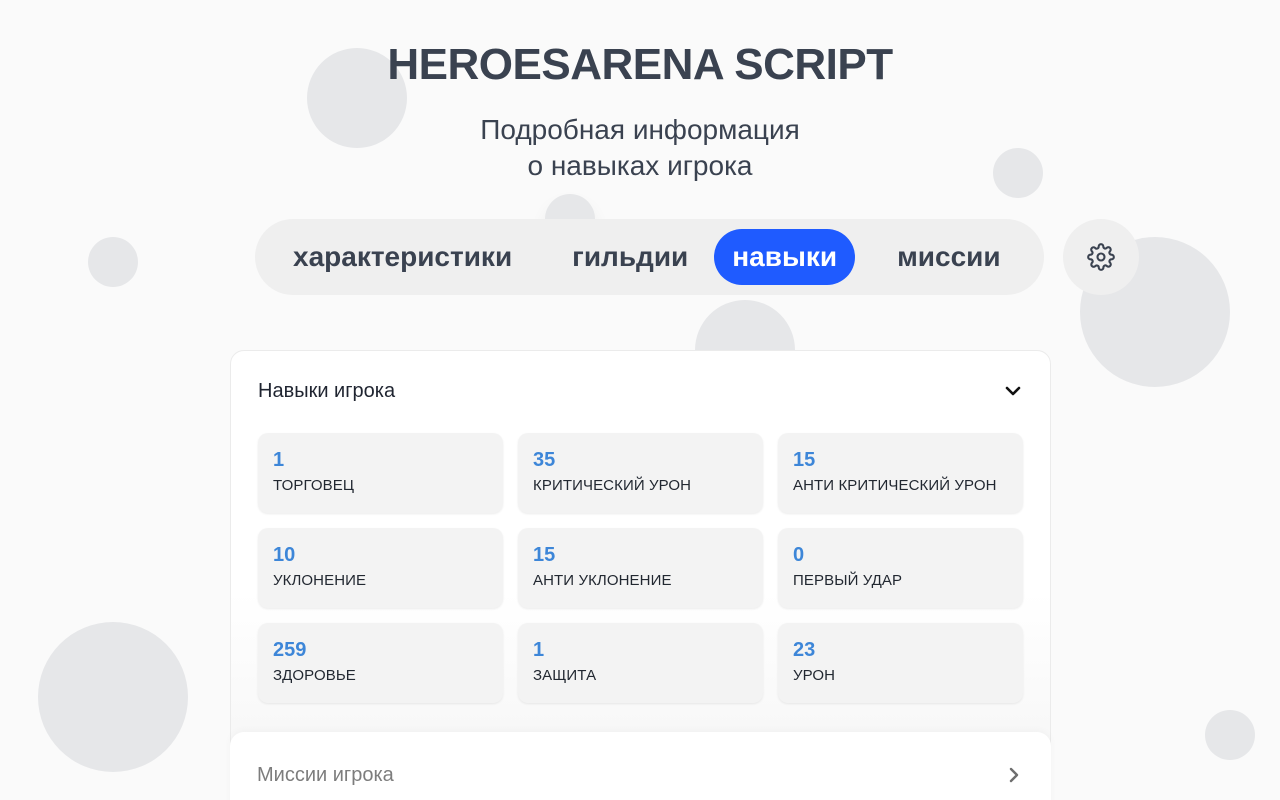  What do you see at coordinates (1013, 391) in the screenshot?
I see `chevron-down-icon` at bounding box center [1013, 391].